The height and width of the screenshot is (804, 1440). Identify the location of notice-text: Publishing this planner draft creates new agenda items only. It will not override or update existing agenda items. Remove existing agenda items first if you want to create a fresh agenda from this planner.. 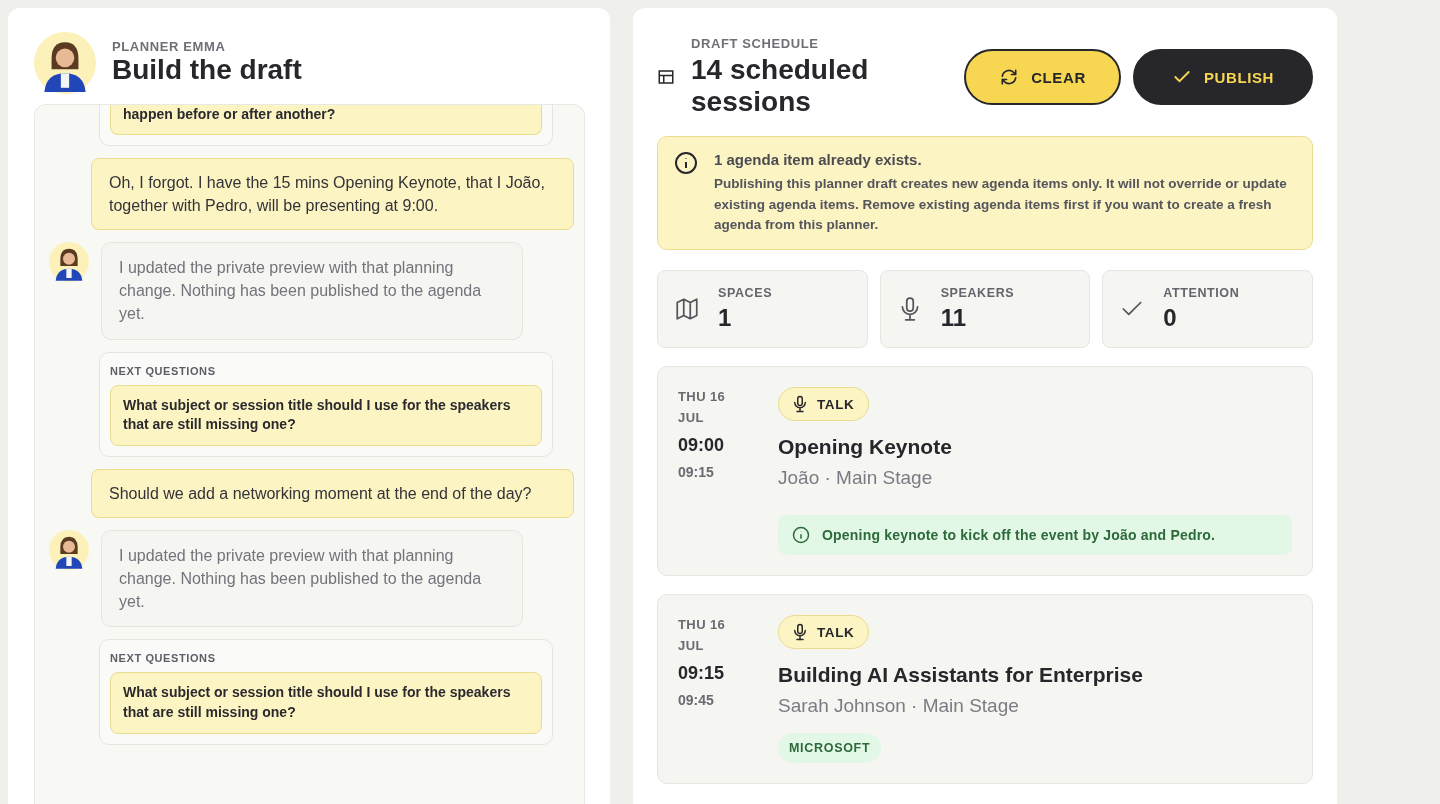
(1001, 204).